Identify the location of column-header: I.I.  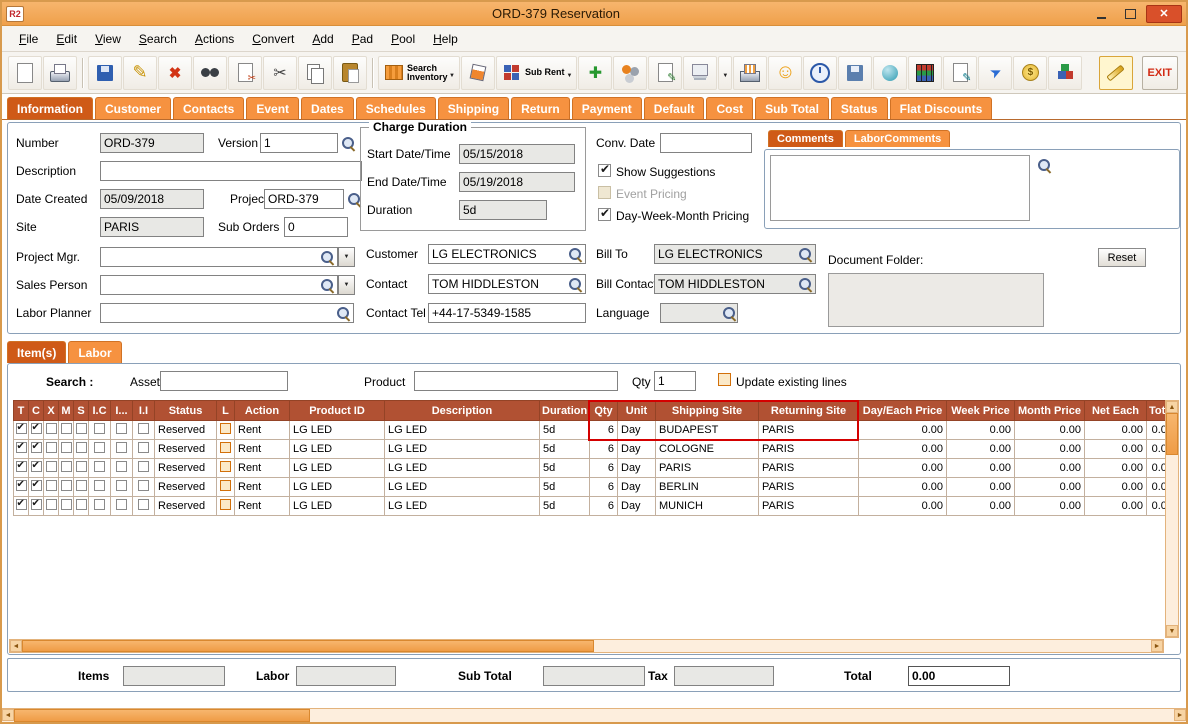
(143, 410).